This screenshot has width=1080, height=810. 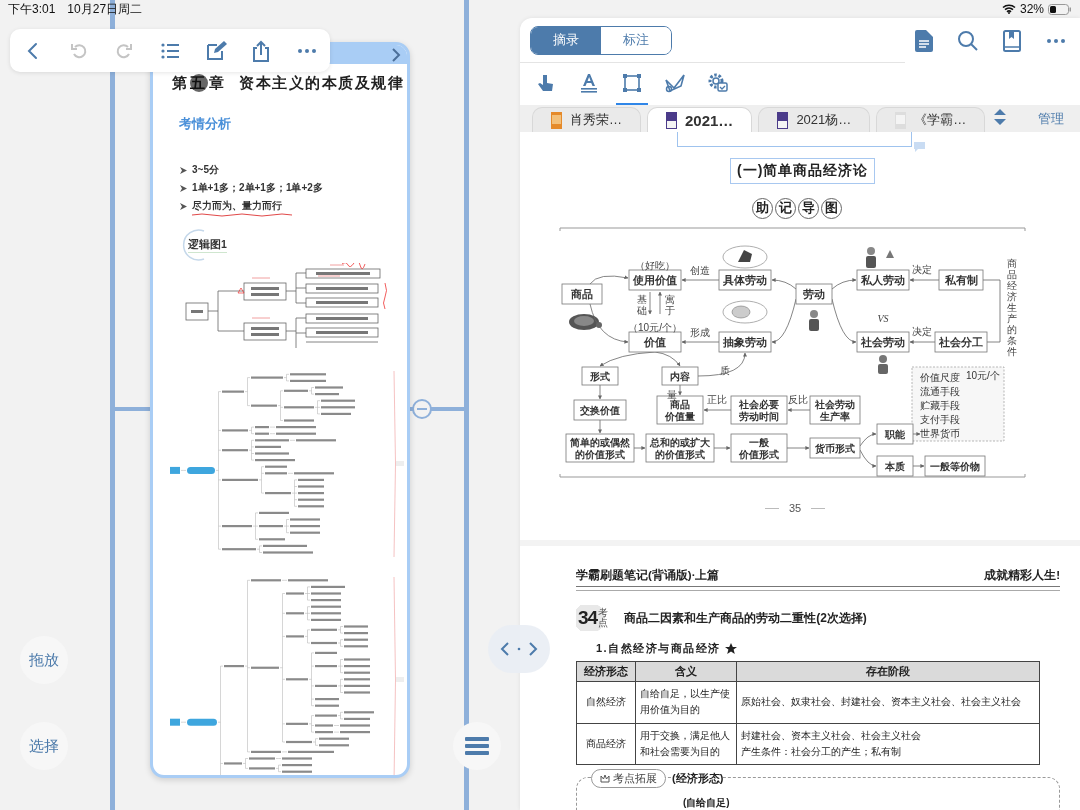 I want to click on section-title: (一)简单商品经济论, so click(x=803, y=171).